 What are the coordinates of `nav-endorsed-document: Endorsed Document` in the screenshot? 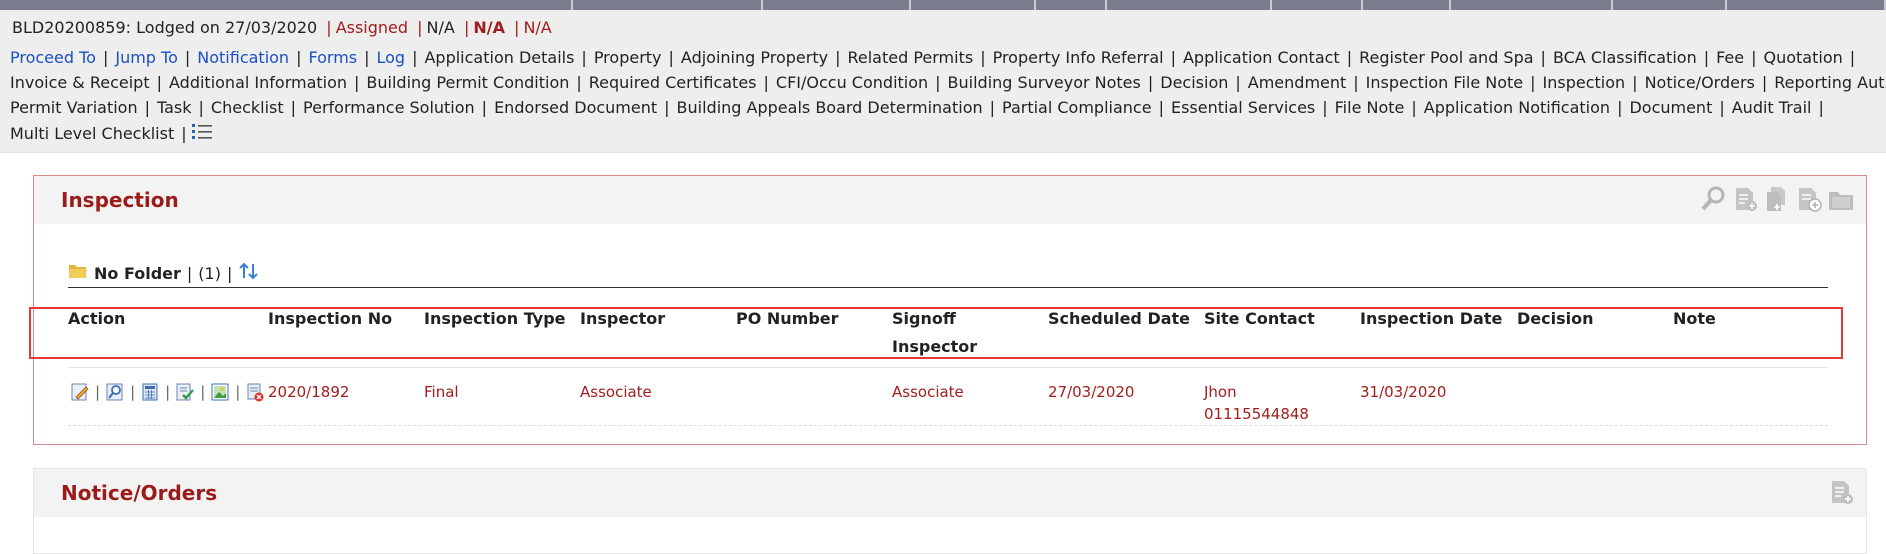 It's located at (575, 107).